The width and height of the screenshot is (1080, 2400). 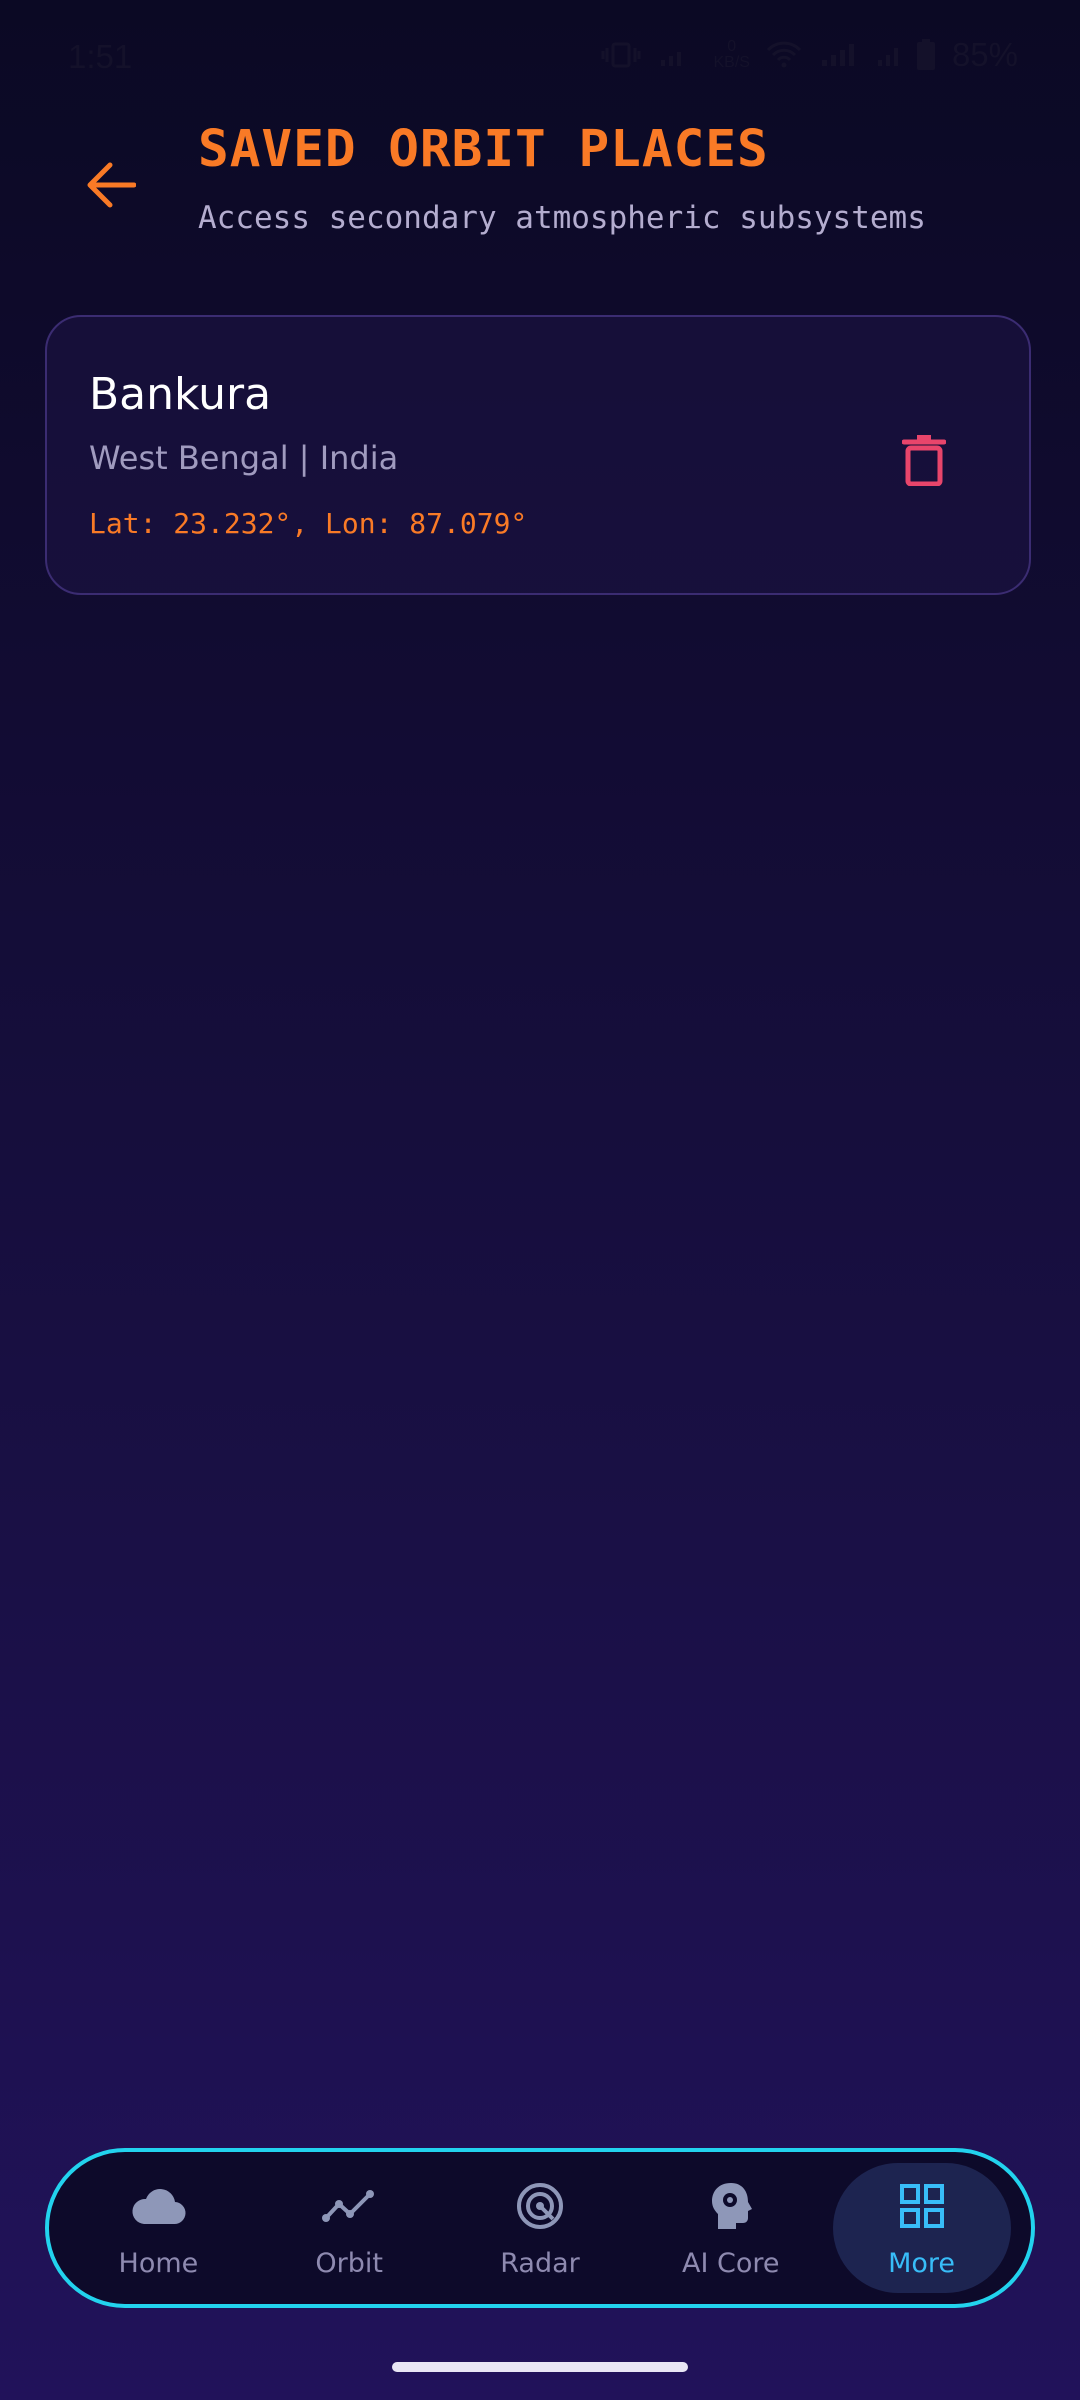 I want to click on nav-item-radar: Radar, so click(x=540, y=2228).